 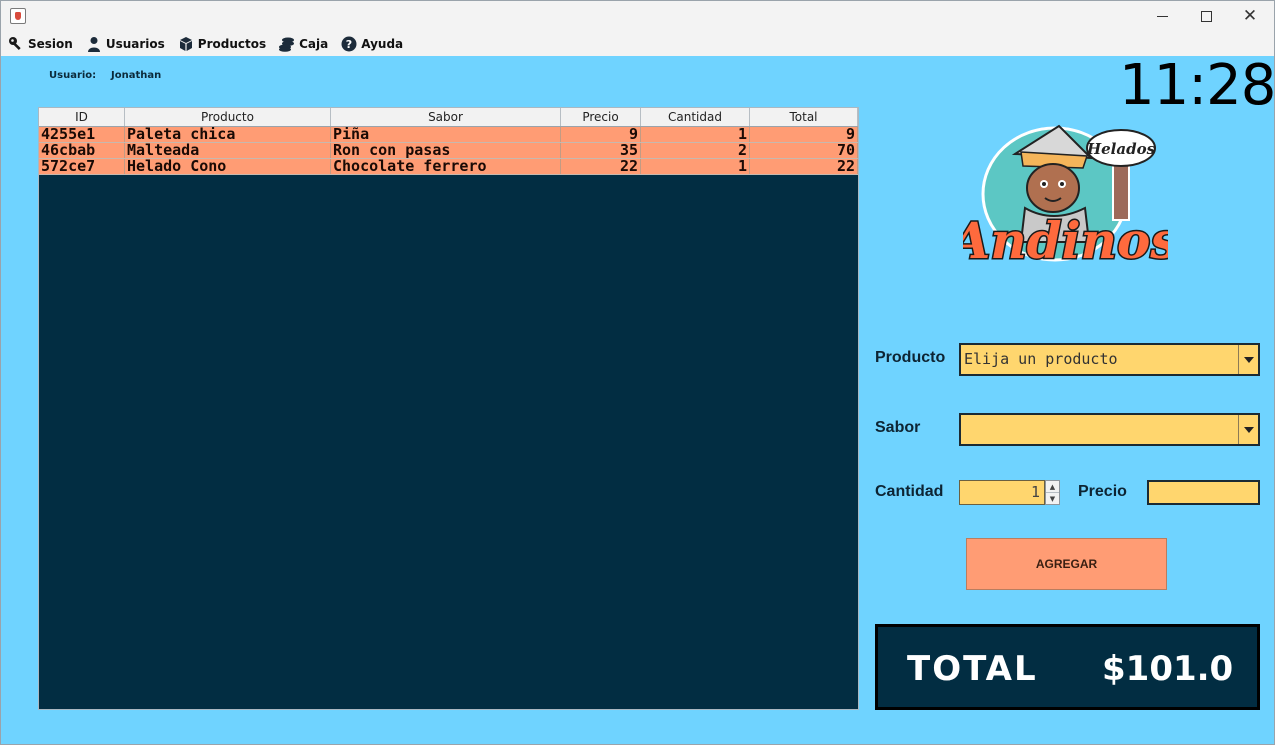 I want to click on title-bar: ✕, so click(x=637, y=16).